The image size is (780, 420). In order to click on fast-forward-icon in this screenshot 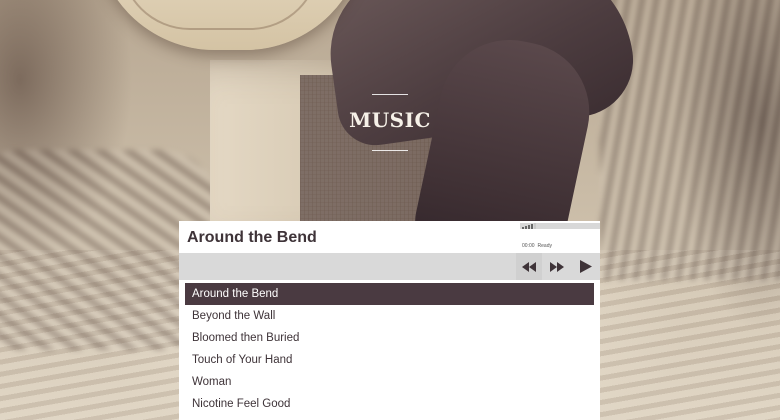, I will do `click(557, 266)`.